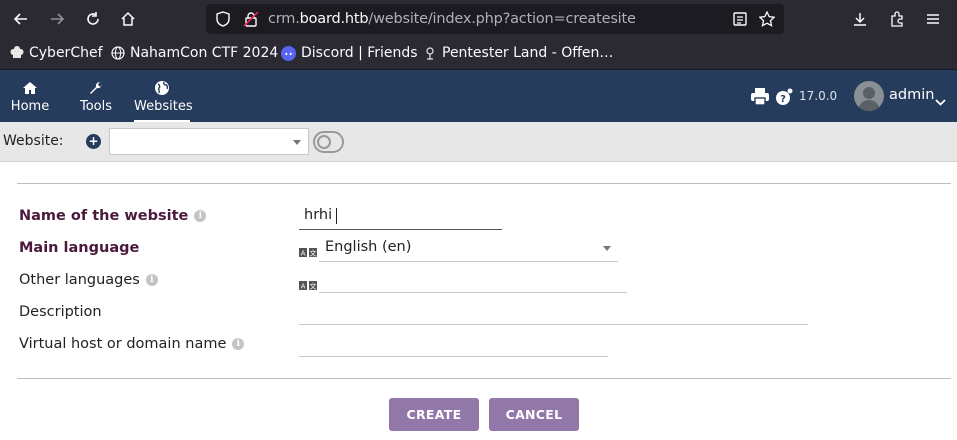 Image resolution: width=957 pixels, height=440 pixels. Describe the element at coordinates (318, 215) in the screenshot. I see `website-name-value: hrhi` at that location.